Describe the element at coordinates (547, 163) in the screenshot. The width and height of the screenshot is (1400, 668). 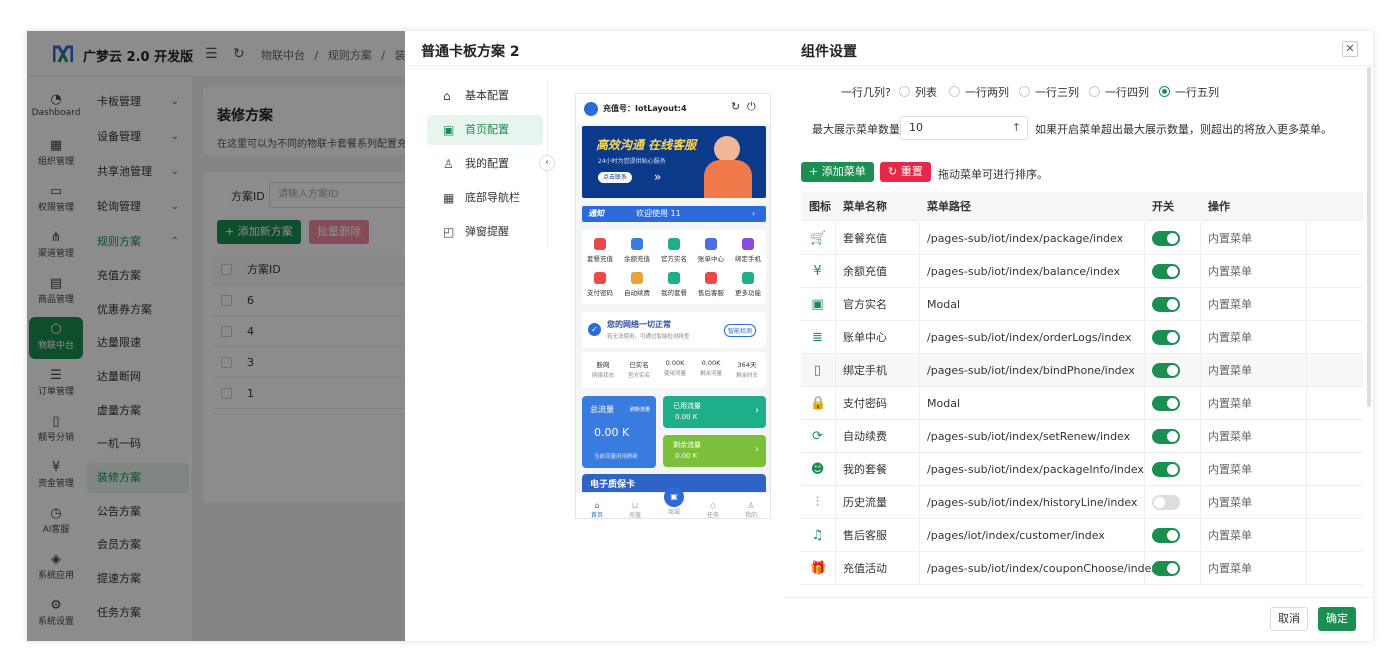
I see `collapse-button: ‹` at that location.